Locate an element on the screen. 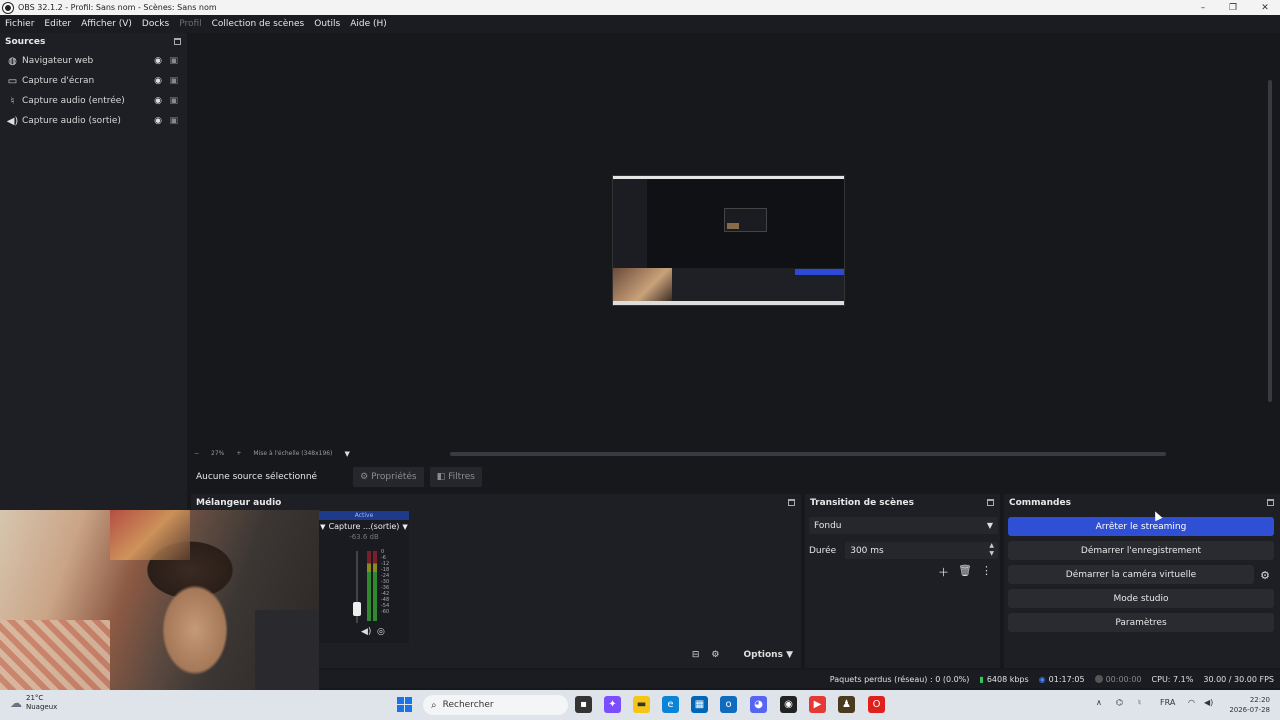  rec-time-status: 00:00:00 is located at coordinates (1118, 679).